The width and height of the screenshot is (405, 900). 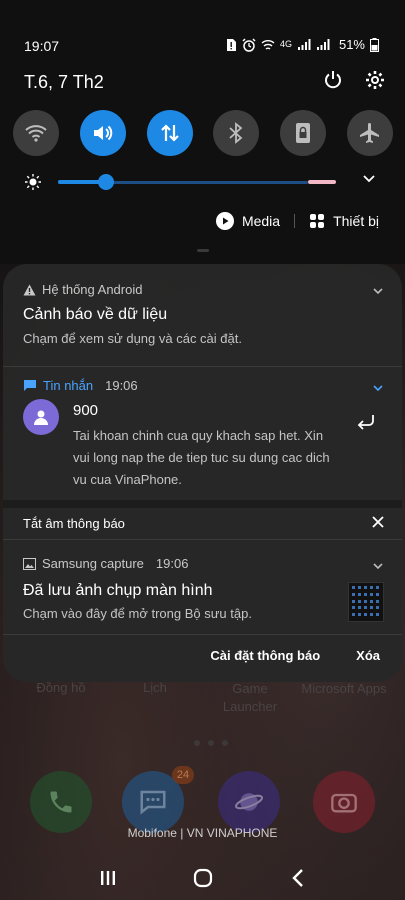 I want to click on wifi-toggle, so click(x=36, y=133).